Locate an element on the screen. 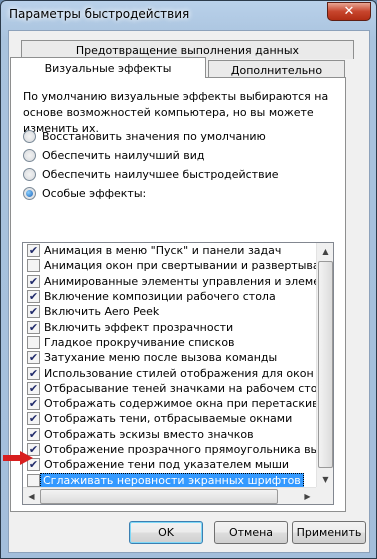 The height and width of the screenshot is (559, 377). radio-checked-icon is located at coordinates (29, 193).